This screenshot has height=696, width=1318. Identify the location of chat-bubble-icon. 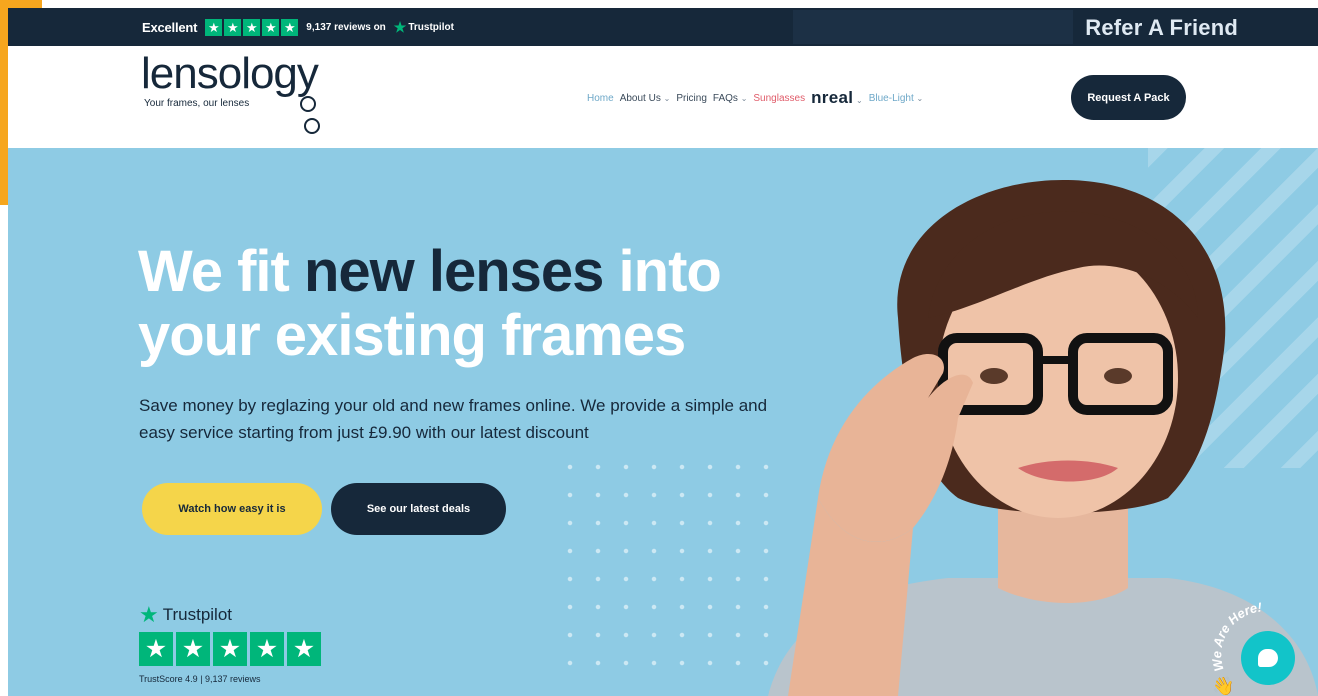
(1268, 658).